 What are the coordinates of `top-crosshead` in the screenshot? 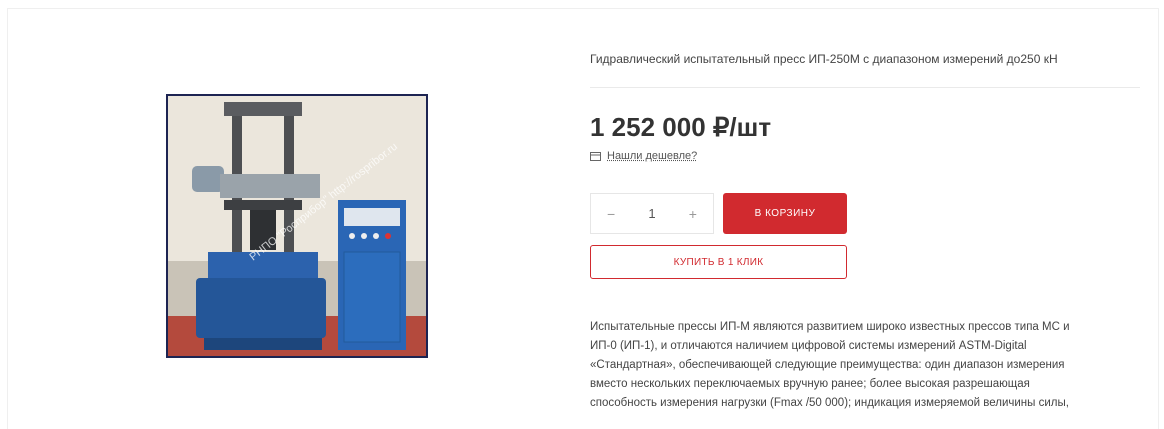 It's located at (263, 109).